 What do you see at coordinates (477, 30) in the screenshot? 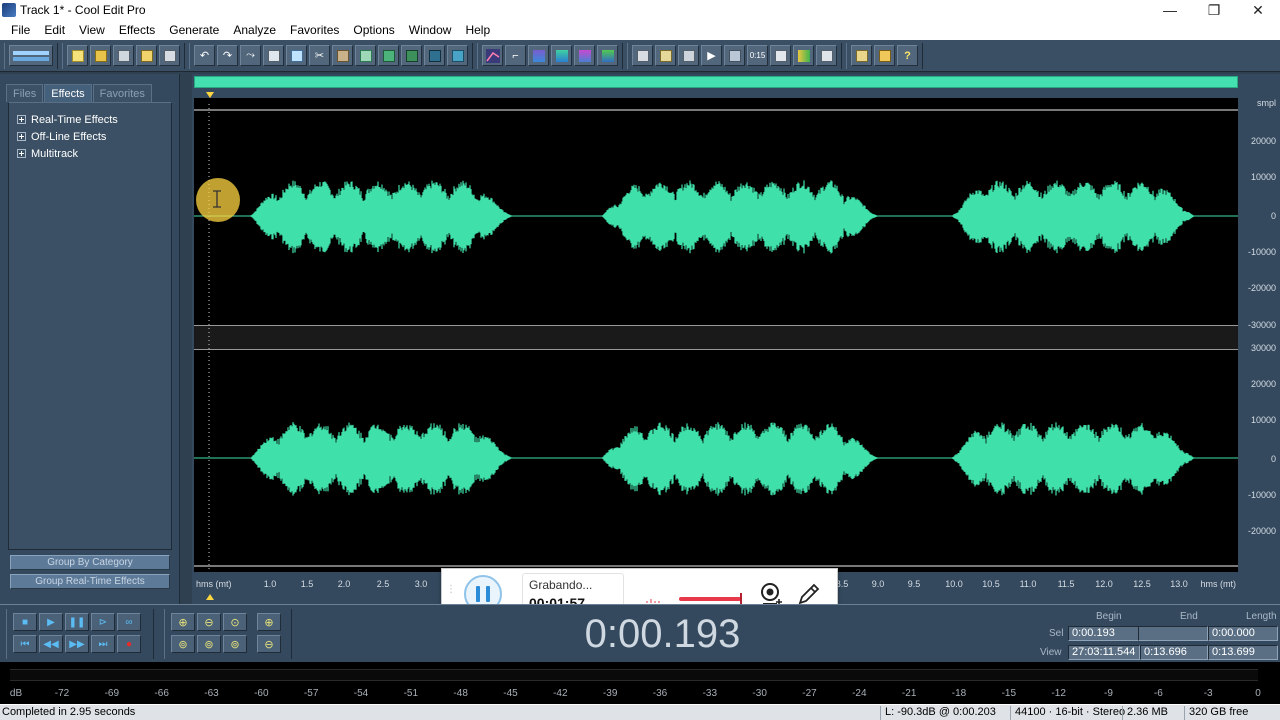
I see `menu-help: Help` at bounding box center [477, 30].